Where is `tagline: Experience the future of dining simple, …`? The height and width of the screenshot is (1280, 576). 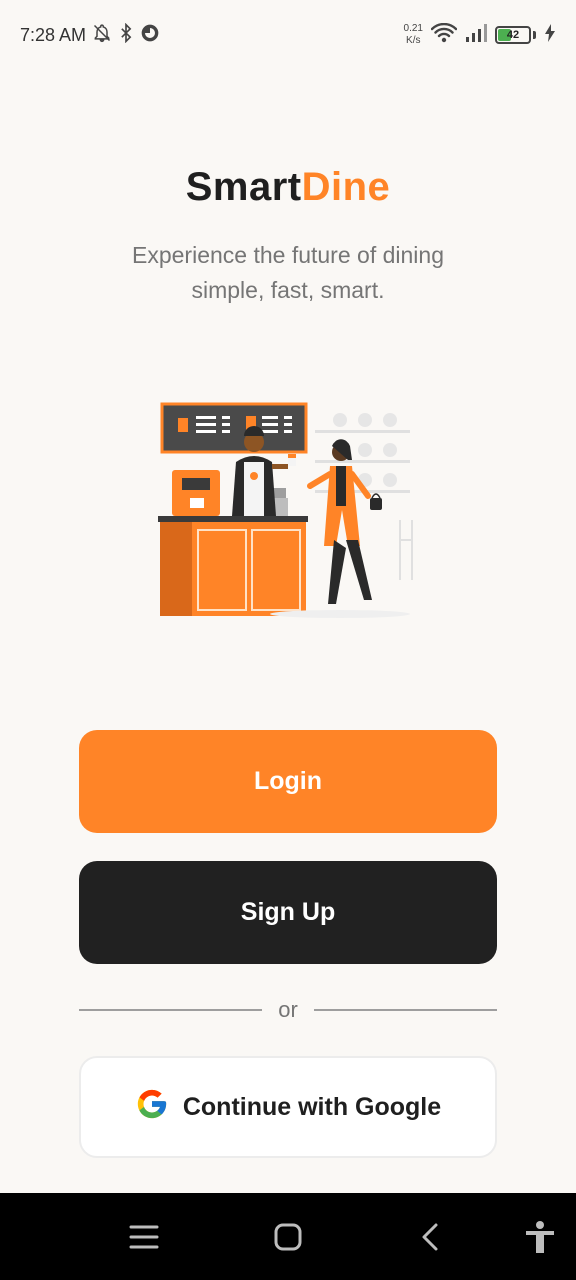 tagline: Experience the future of dining simple, … is located at coordinates (288, 273).